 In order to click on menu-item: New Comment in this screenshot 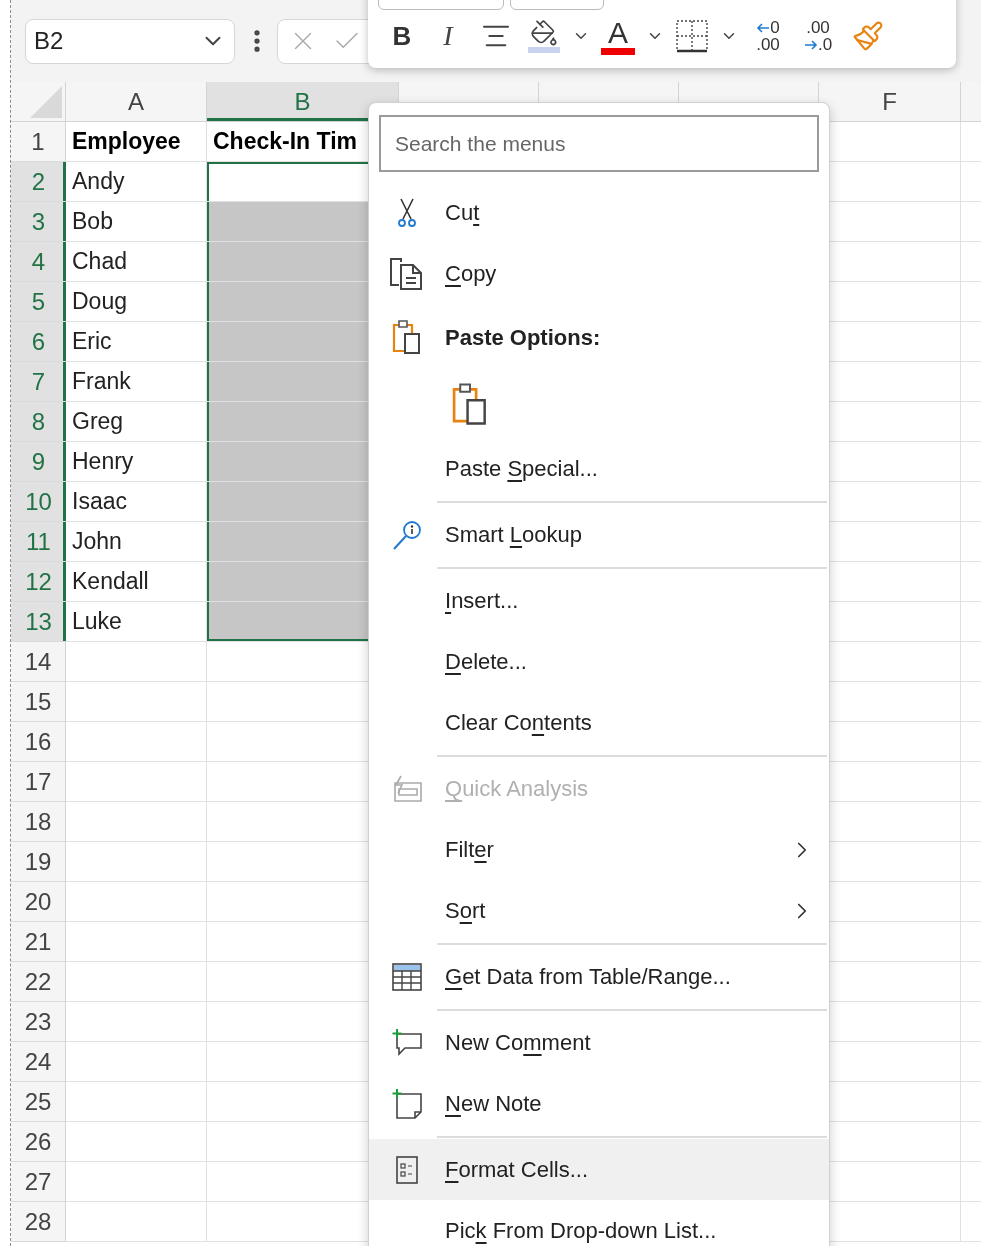, I will do `click(599, 1042)`.